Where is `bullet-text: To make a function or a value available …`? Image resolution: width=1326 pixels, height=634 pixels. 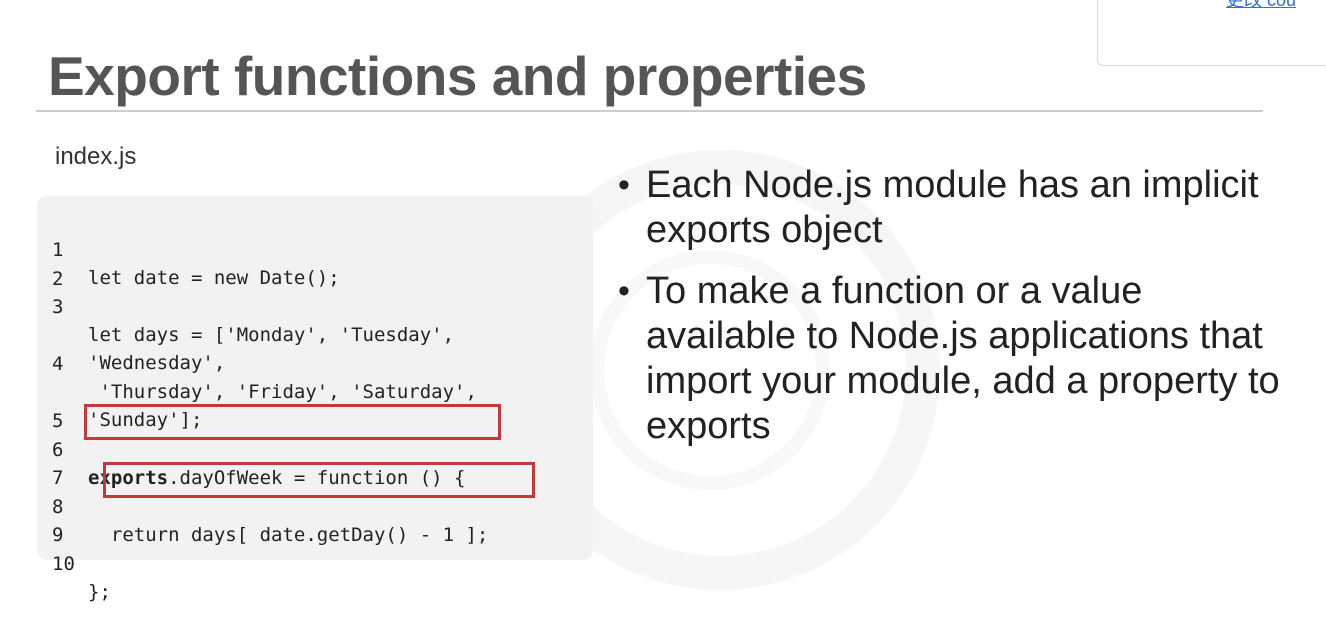 bullet-text: To make a function or a value available … is located at coordinates (963, 358).